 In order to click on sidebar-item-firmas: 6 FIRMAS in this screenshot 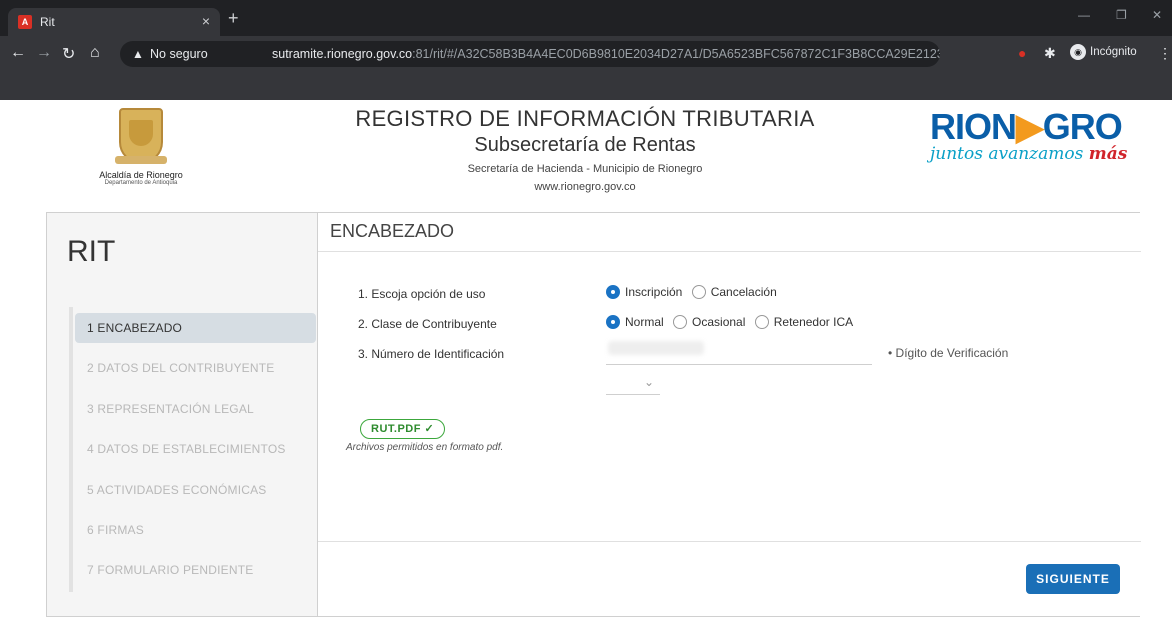, I will do `click(195, 530)`.